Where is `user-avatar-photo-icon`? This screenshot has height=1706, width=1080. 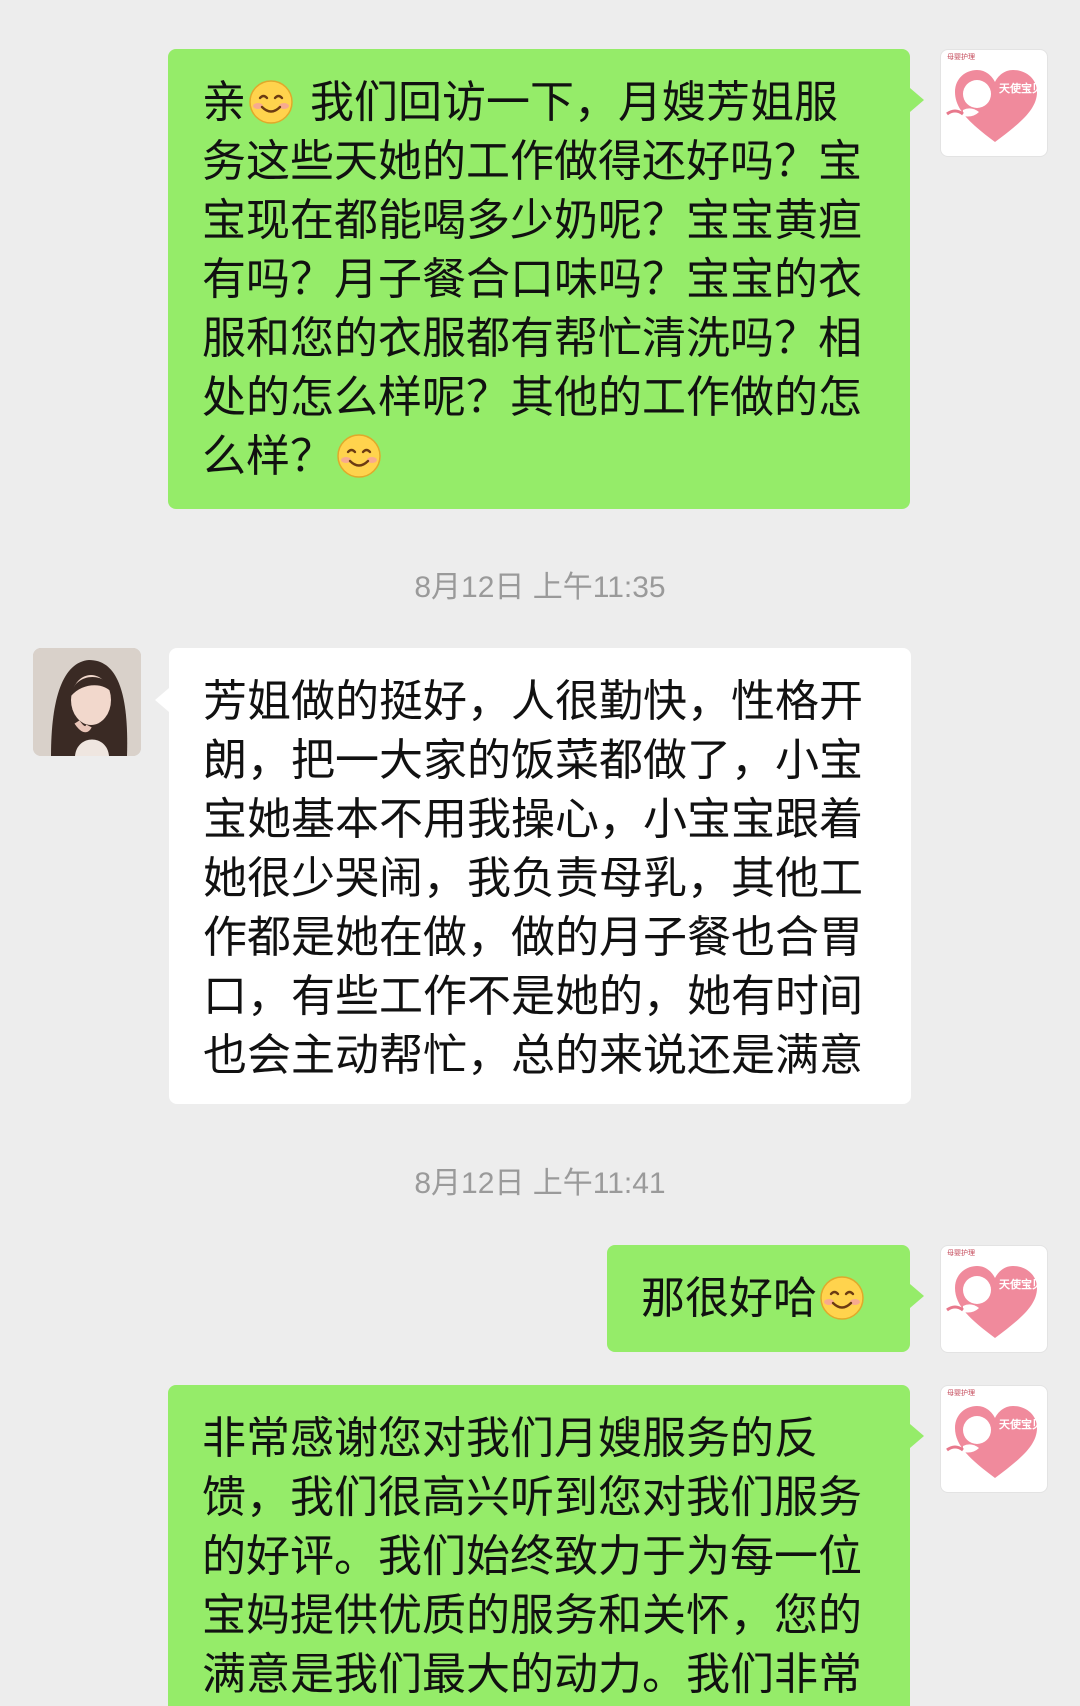
user-avatar-photo-icon is located at coordinates (87, 702).